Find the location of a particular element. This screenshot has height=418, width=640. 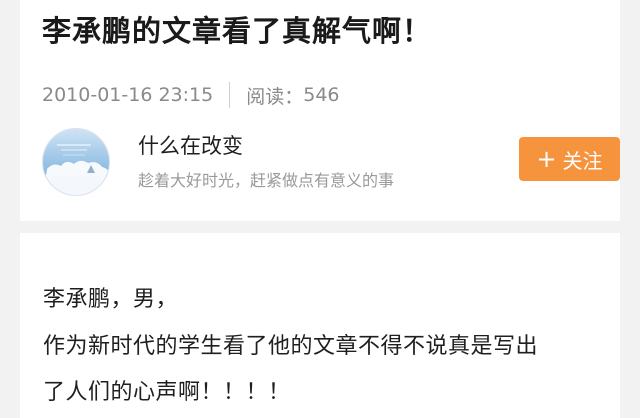

author-bio: 趁着大好时光，赶紧做点有意义的事 is located at coordinates (266, 180).